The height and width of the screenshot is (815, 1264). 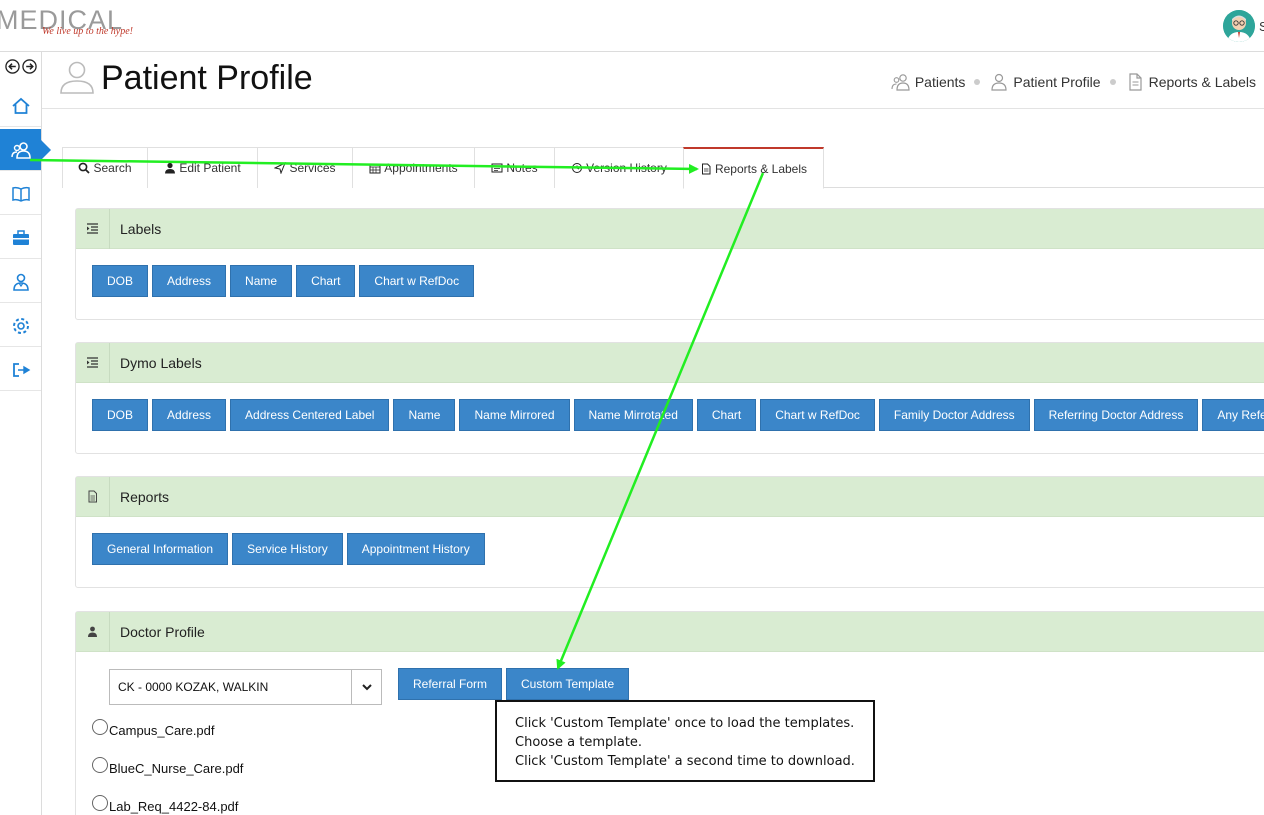 What do you see at coordinates (189, 415) in the screenshot?
I see `dymo-address-button: Address` at bounding box center [189, 415].